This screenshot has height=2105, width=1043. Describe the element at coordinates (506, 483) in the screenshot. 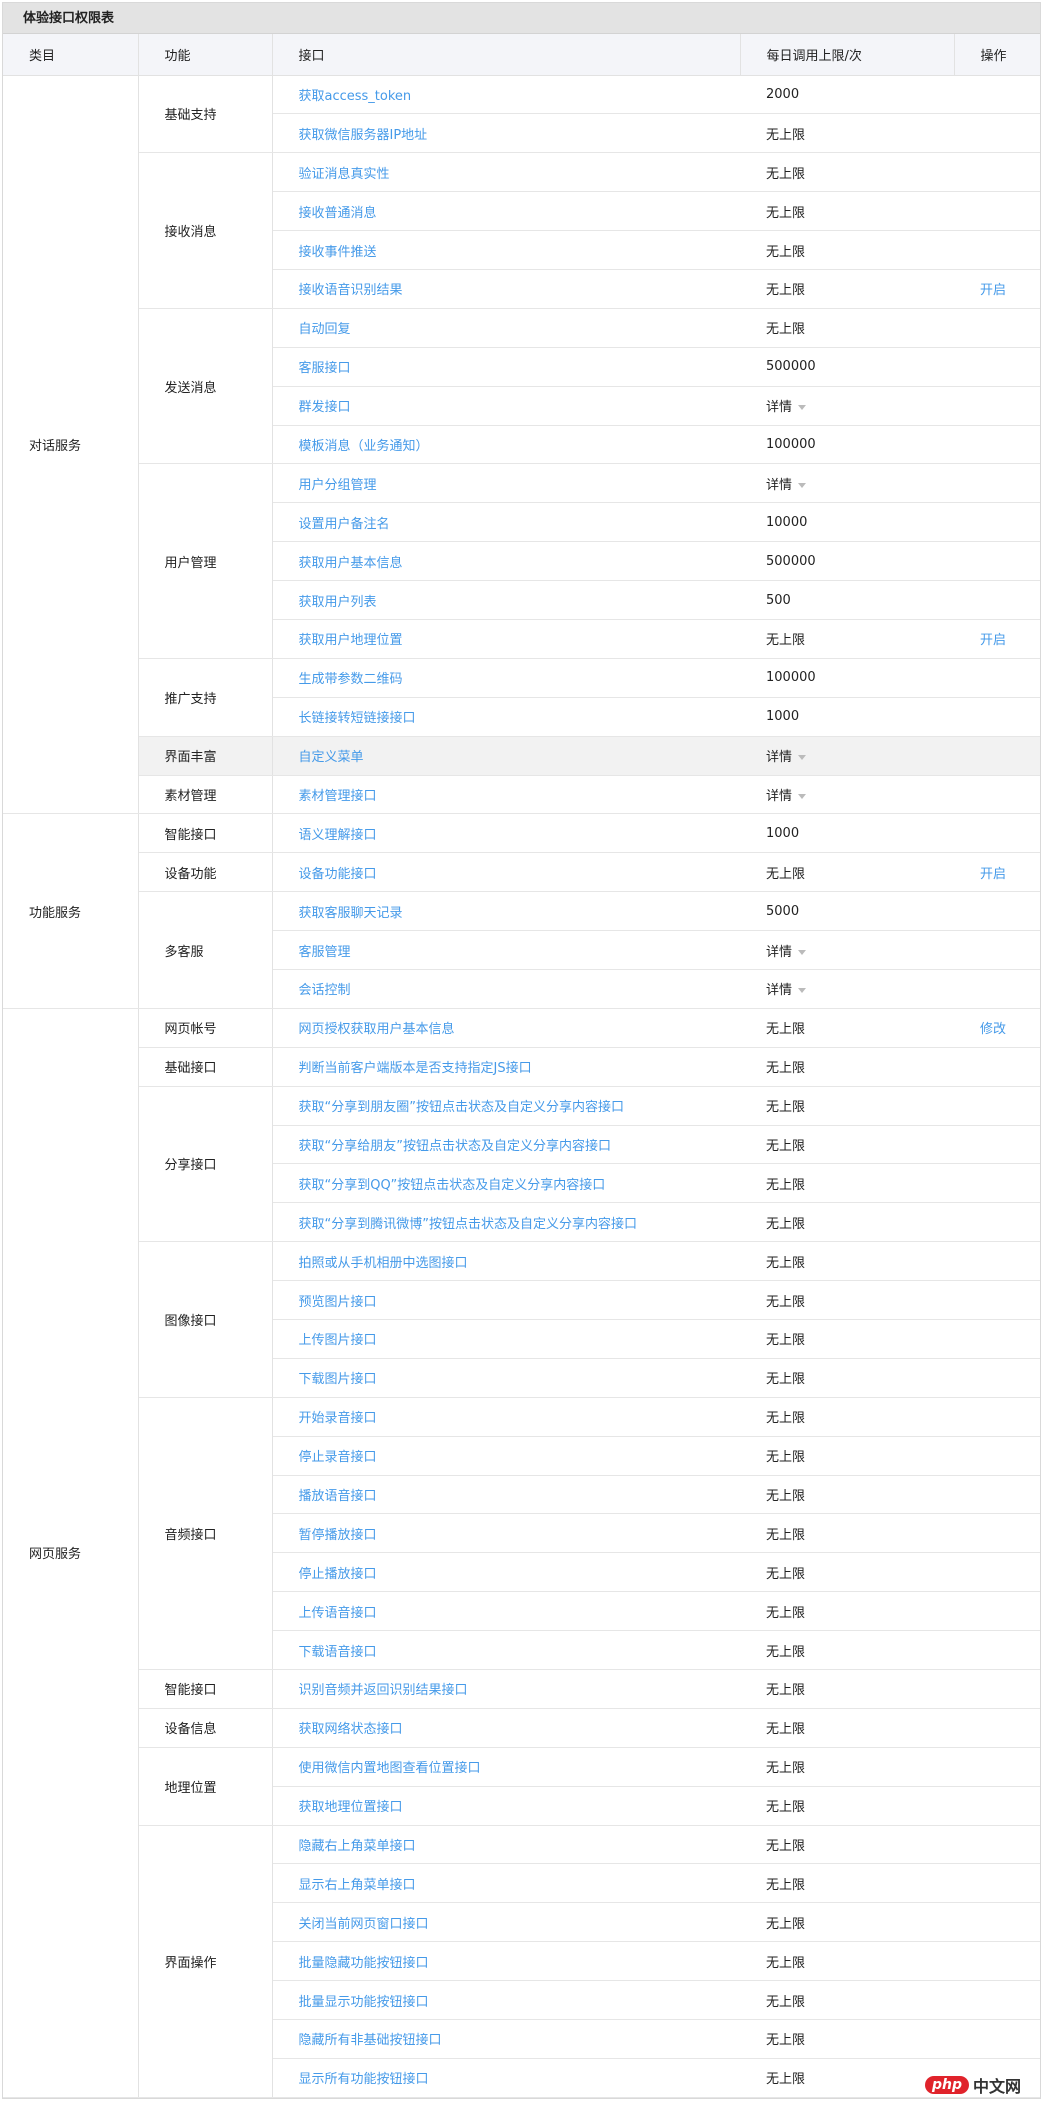

I see `interface-link: 用户分组管理` at that location.